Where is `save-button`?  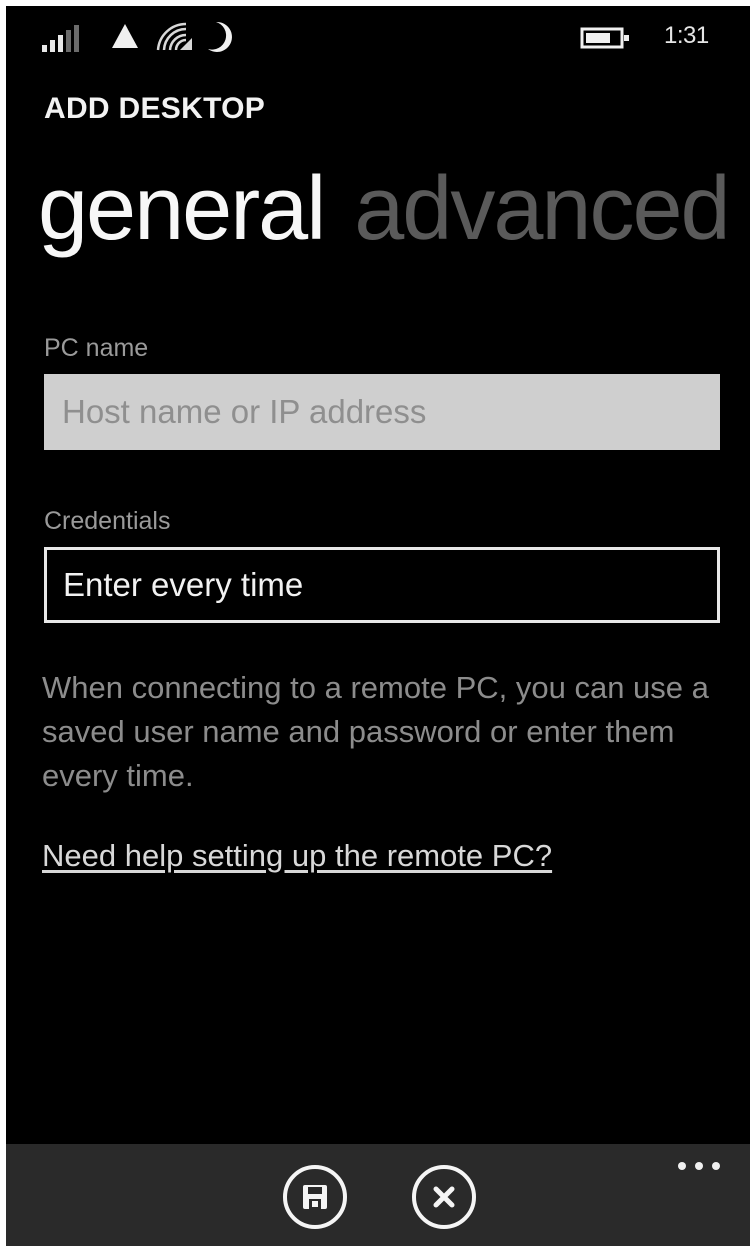 save-button is located at coordinates (315, 1197).